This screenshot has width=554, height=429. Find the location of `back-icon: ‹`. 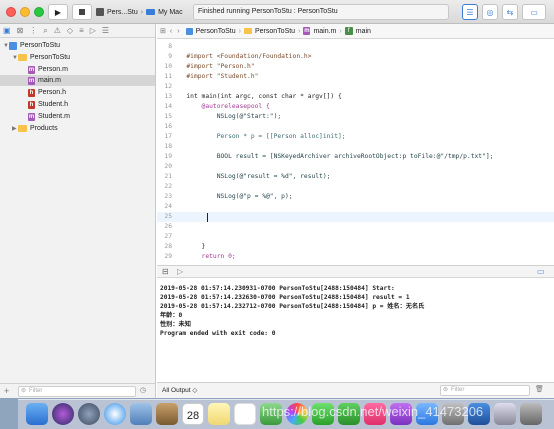

back-icon: ‹ is located at coordinates (171, 31).